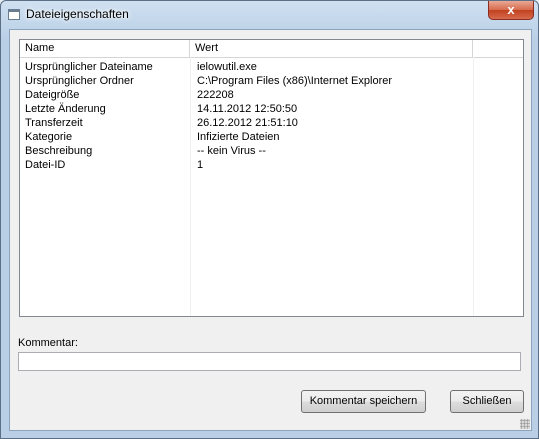 This screenshot has width=539, height=439. Describe the element at coordinates (271, 95) in the screenshot. I see `list-item: Dateigröße 222208` at that location.